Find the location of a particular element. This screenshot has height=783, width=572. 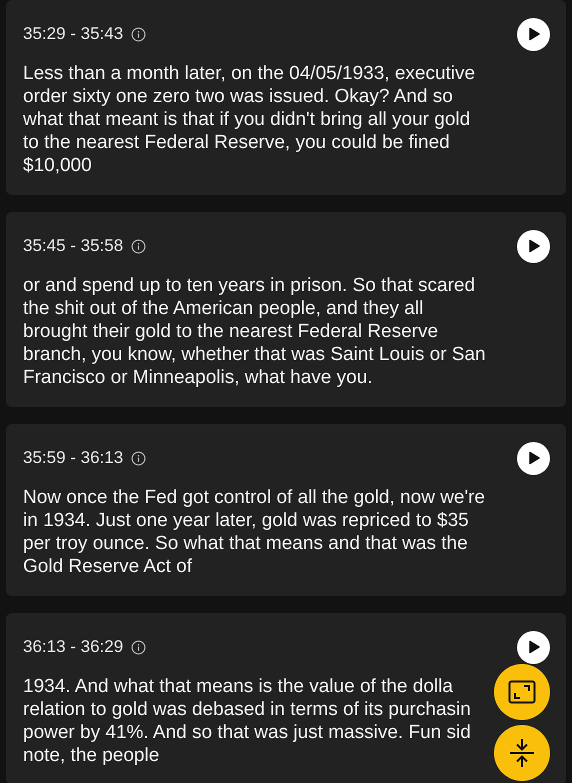

transcript-text: 1934. And what that means is the value of the dolla relation to gold was debased in terms of its purchasin power by 41%. And so that was just massive. Fun sid note, the people is located at coordinates (247, 721).